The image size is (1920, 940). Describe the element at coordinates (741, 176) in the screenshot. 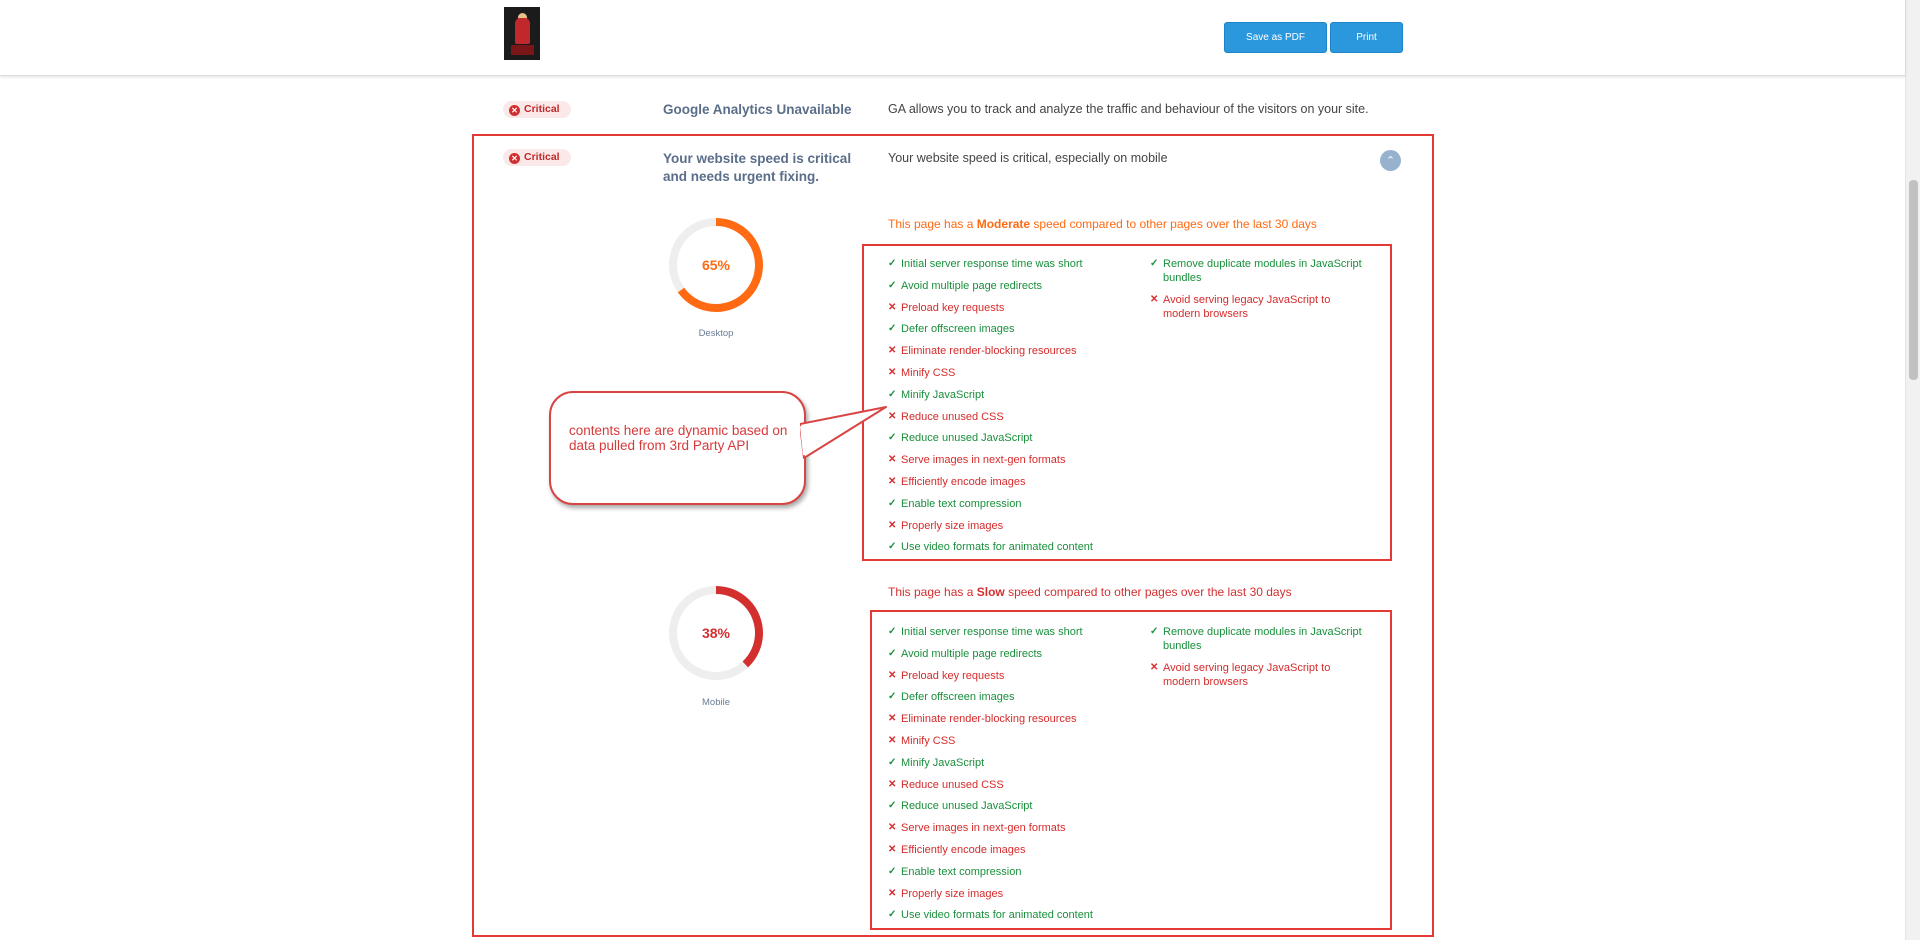

I see `issue-title-line: and needs urgent fixing.` at that location.